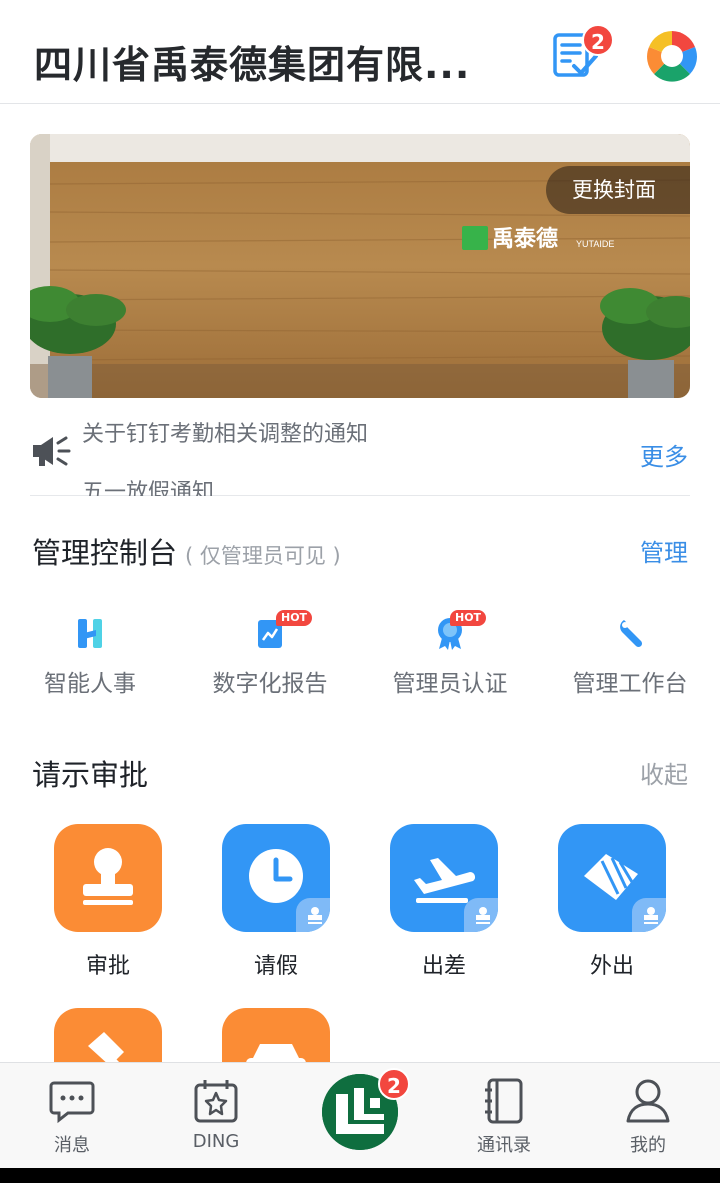 The image size is (720, 1183). What do you see at coordinates (72, 1145) in the screenshot?
I see `tab-label: 消息` at bounding box center [72, 1145].